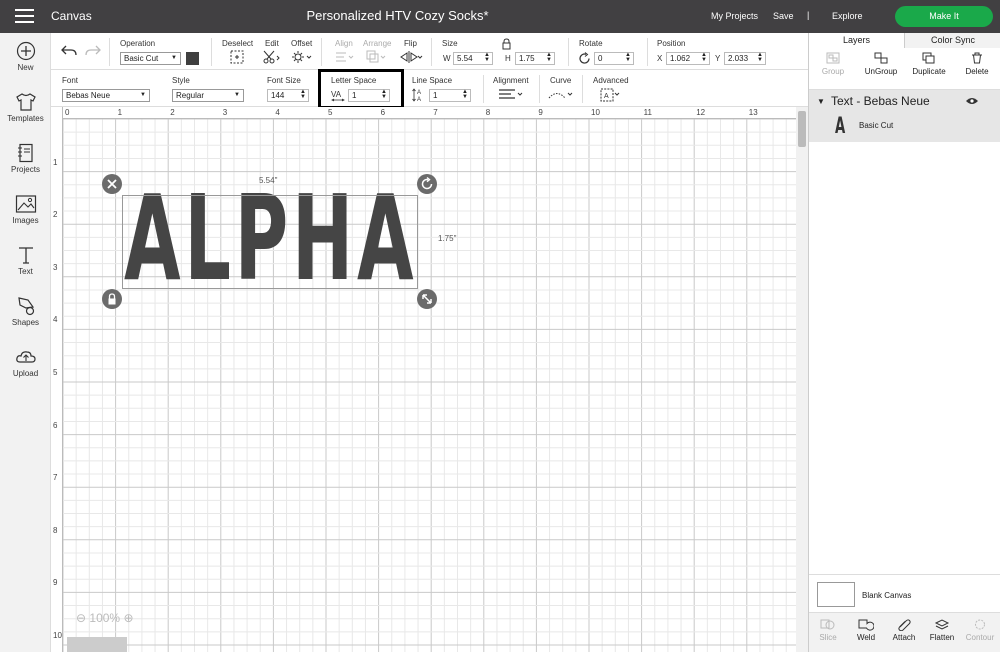 This screenshot has height=652, width=1000. I want to click on trash-icon, so click(977, 58).